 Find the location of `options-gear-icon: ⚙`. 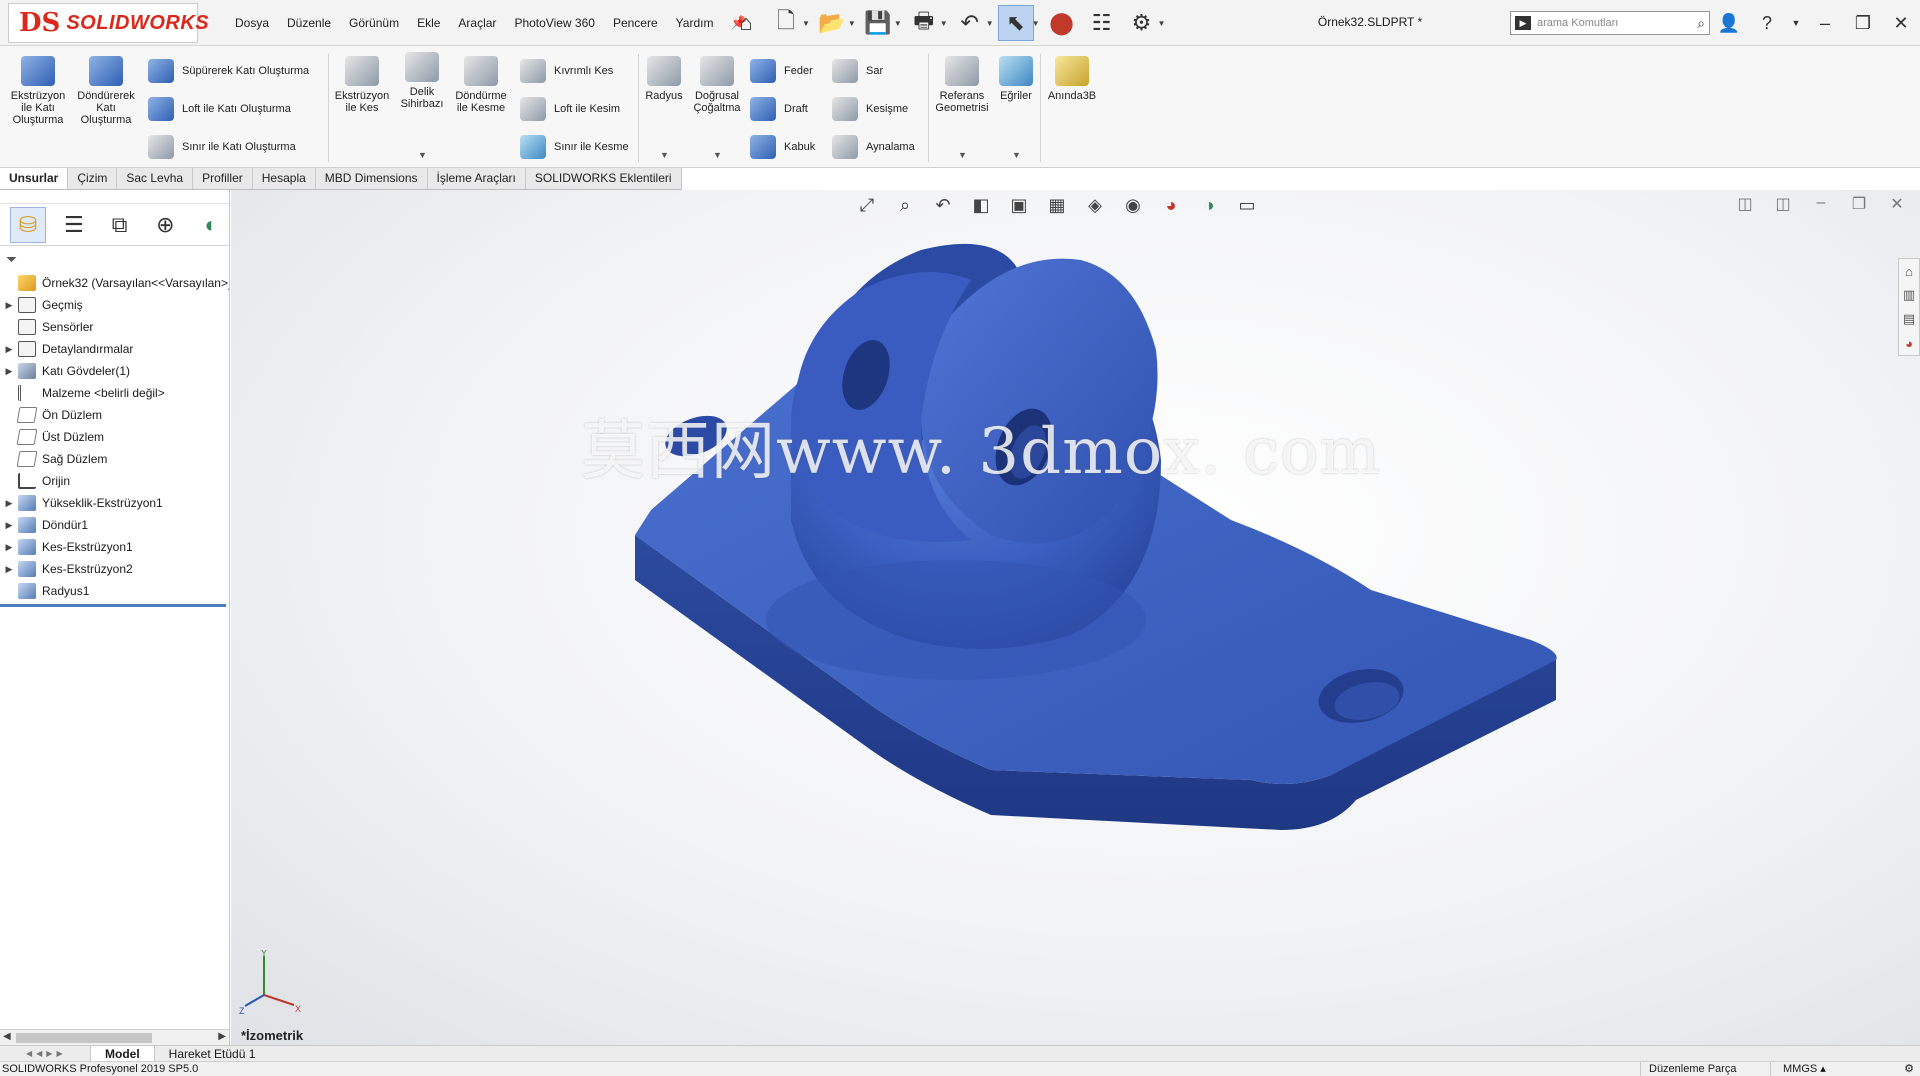

options-gear-icon: ⚙ is located at coordinates (1142, 23).